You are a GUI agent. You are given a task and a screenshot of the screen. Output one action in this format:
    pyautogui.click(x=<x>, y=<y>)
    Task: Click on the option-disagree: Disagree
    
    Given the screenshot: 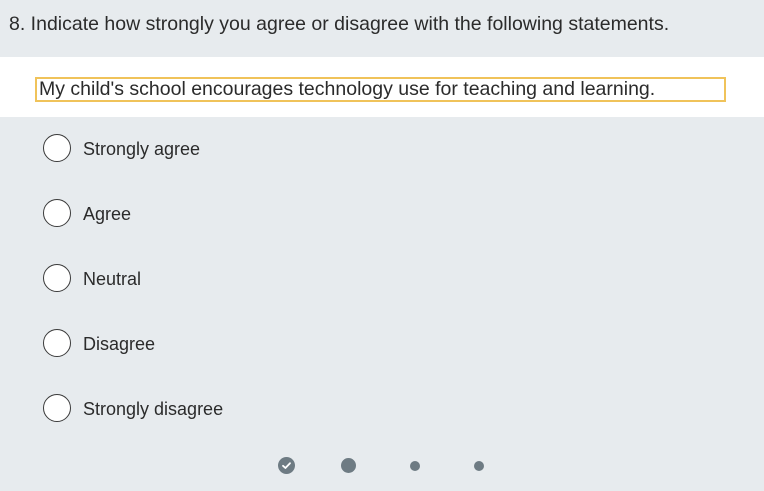 What is the action you would take?
    pyautogui.click(x=243, y=344)
    